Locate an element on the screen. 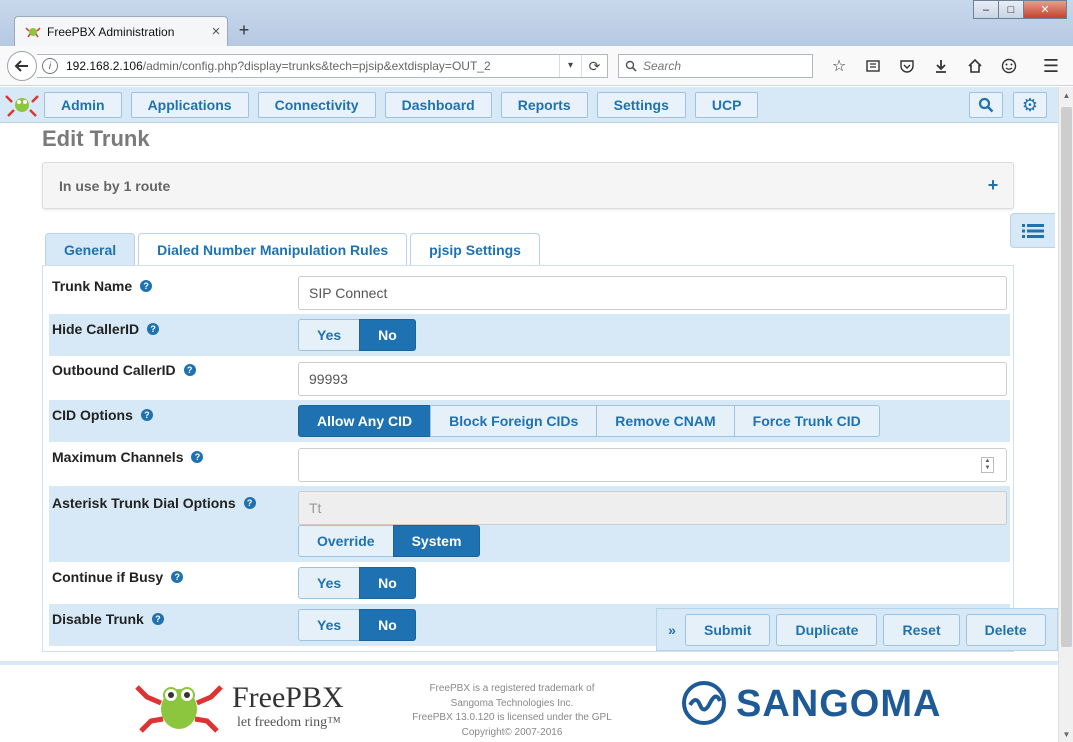 The width and height of the screenshot is (1073, 742). hide-callerid-toggle: Yes No is located at coordinates (357, 335).